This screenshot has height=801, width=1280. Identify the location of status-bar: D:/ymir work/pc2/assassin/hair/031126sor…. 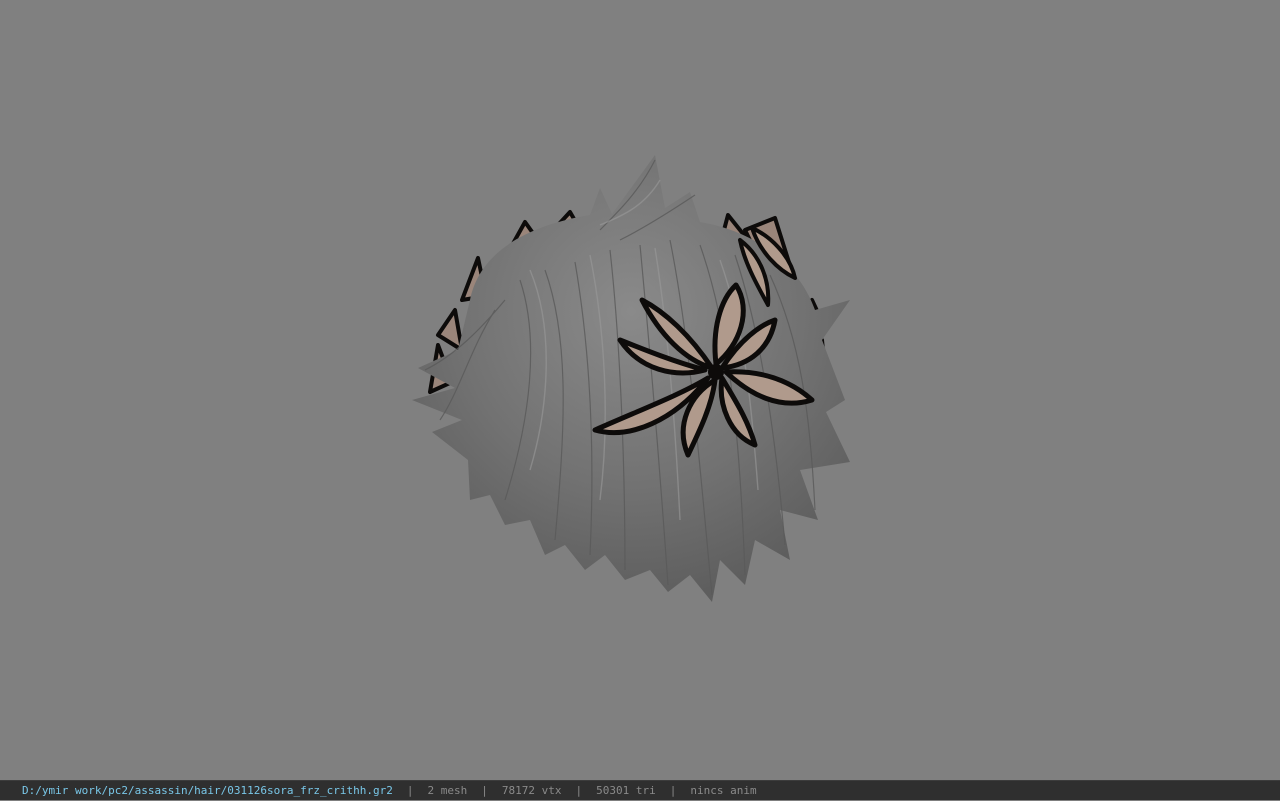
(640, 790).